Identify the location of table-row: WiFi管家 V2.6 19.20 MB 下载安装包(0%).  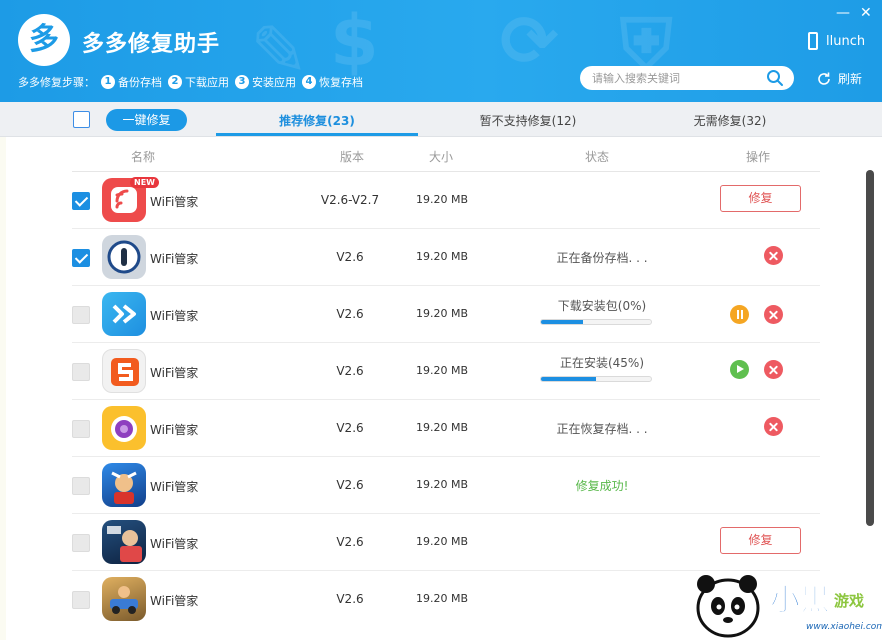
(446, 314).